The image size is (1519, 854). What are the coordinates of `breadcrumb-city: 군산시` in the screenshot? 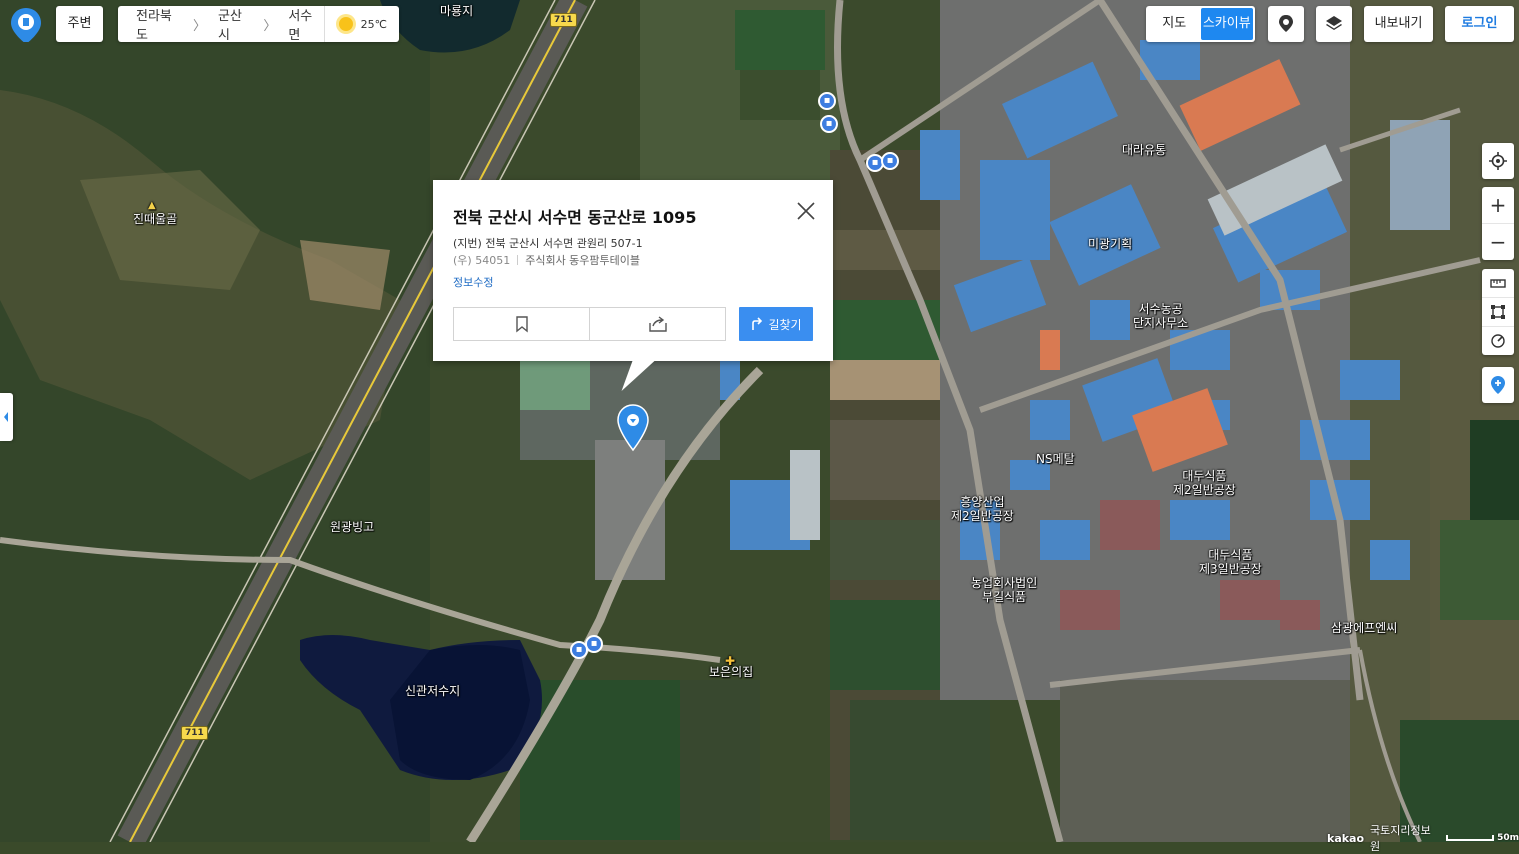 It's located at (229, 24).